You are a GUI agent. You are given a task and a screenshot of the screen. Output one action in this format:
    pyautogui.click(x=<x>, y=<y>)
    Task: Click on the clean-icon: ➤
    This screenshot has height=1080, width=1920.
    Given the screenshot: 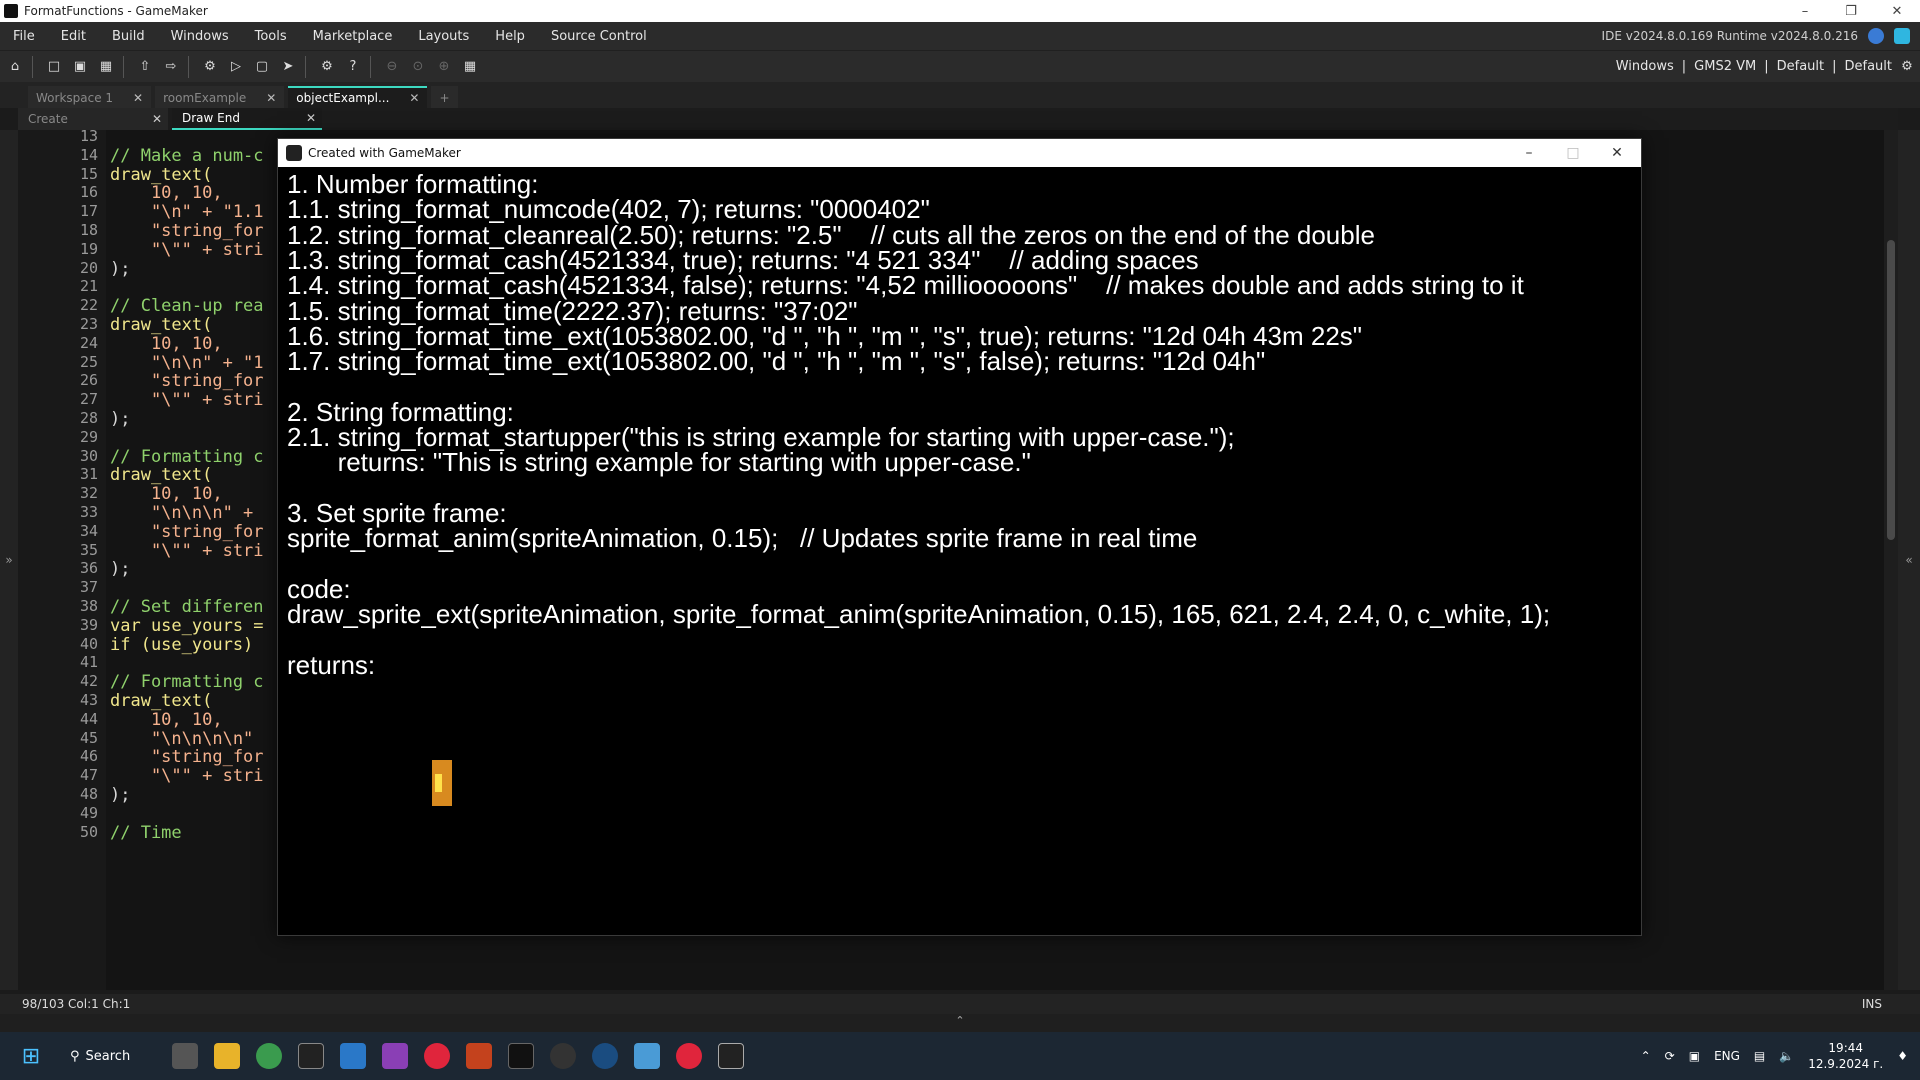 What is the action you would take?
    pyautogui.click(x=288, y=67)
    